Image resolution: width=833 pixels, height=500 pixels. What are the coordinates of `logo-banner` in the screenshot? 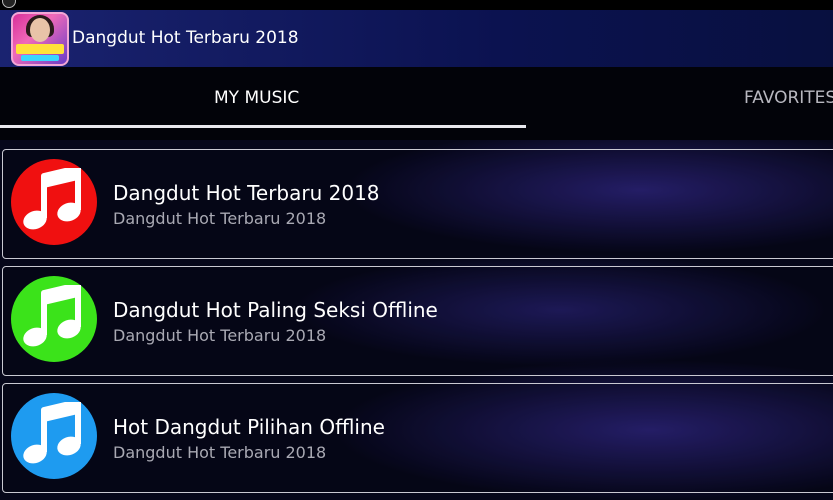 It's located at (40, 49).